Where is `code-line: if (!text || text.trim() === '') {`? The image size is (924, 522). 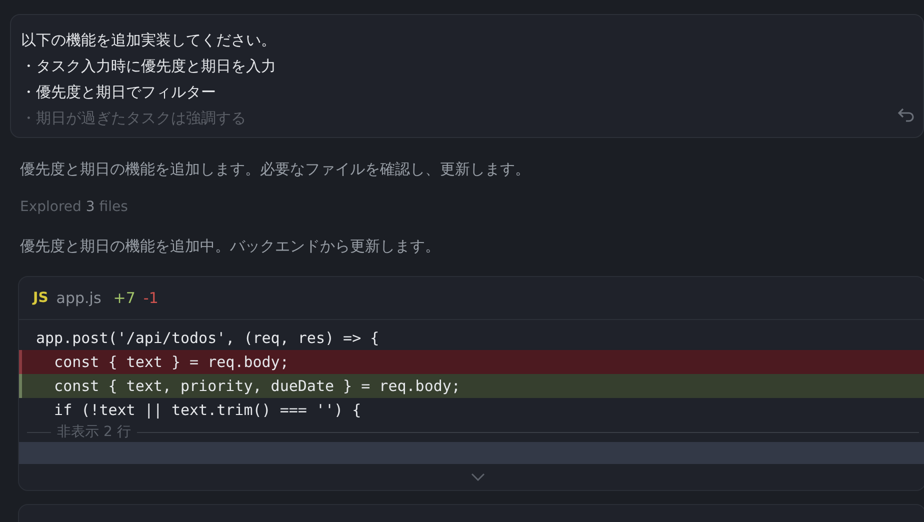
code-line: if (!text || text.trim() === '') { is located at coordinates (207, 410).